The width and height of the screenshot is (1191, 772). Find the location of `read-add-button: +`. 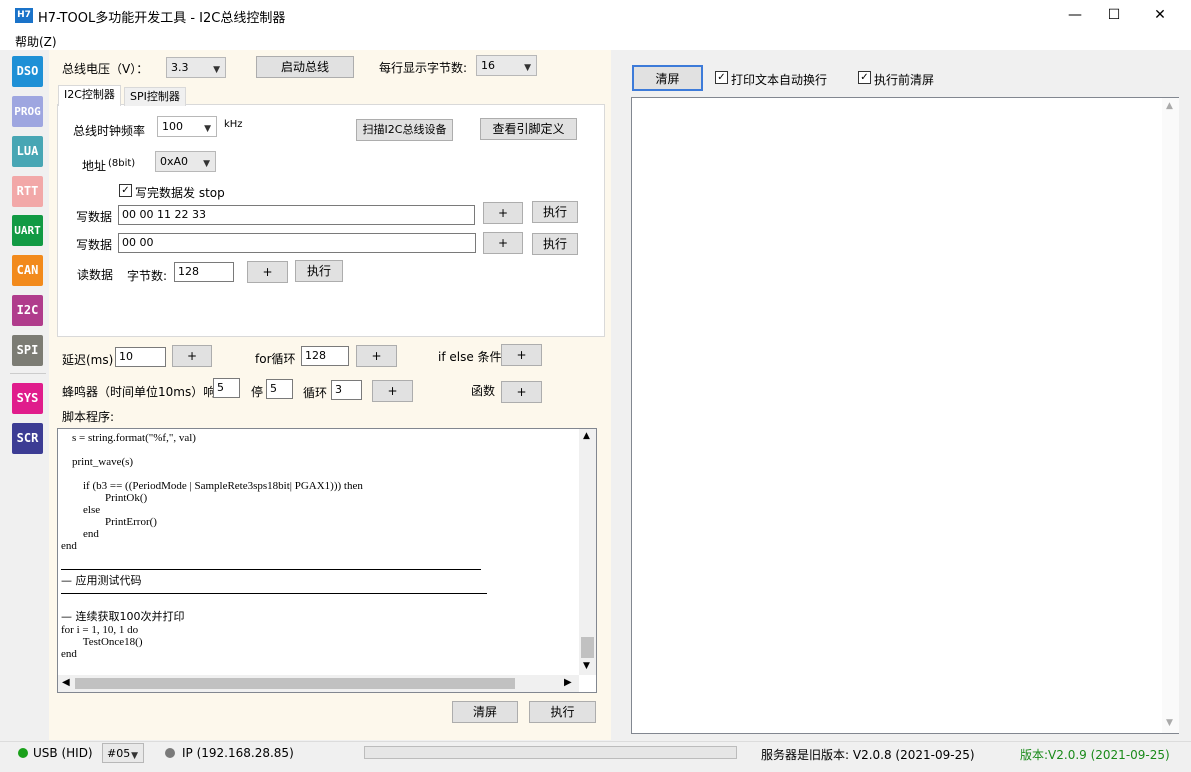

read-add-button: + is located at coordinates (267, 272).